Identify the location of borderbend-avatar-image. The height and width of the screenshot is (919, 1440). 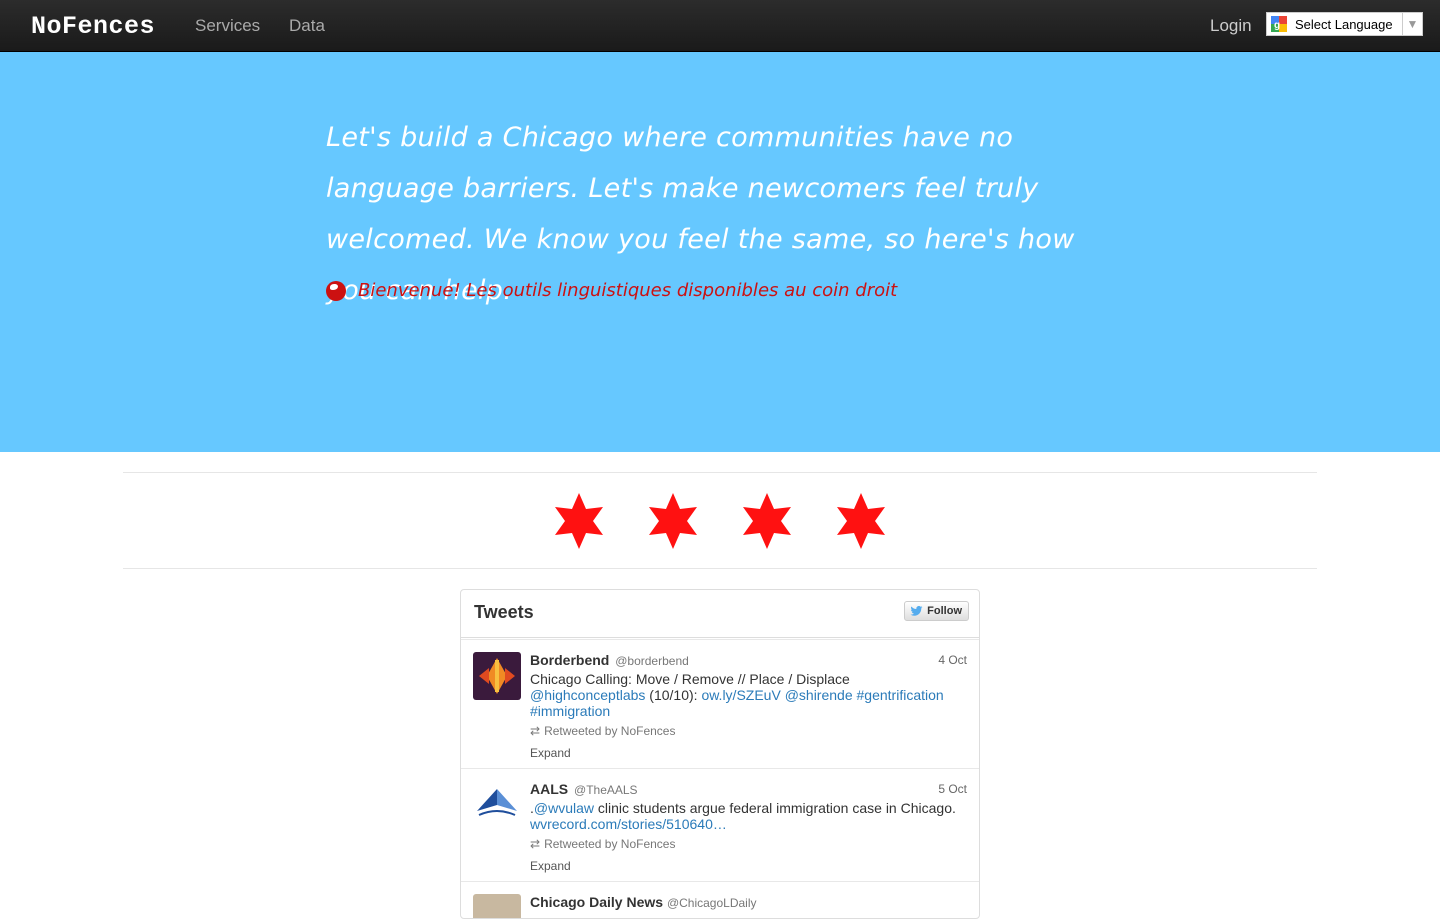
(497, 676).